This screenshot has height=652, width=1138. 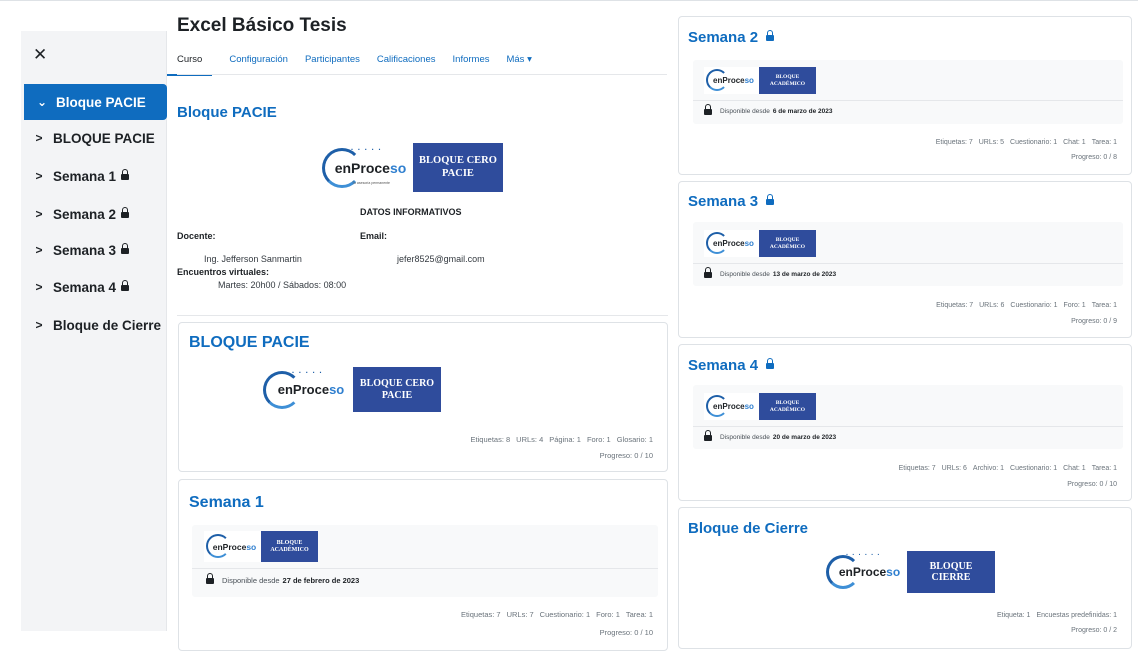 I want to click on section-title: Semana 1, so click(x=226, y=503).